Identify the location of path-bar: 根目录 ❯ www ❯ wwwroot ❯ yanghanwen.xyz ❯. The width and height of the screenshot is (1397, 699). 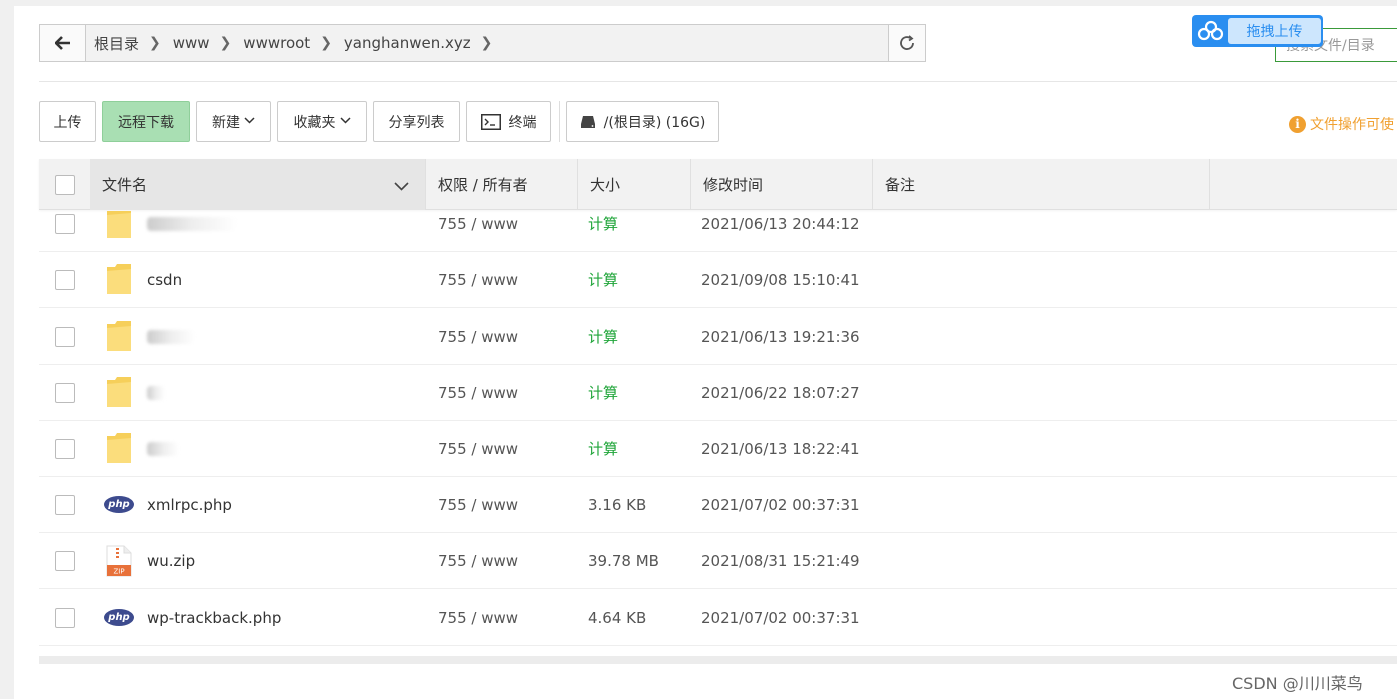
(482, 43).